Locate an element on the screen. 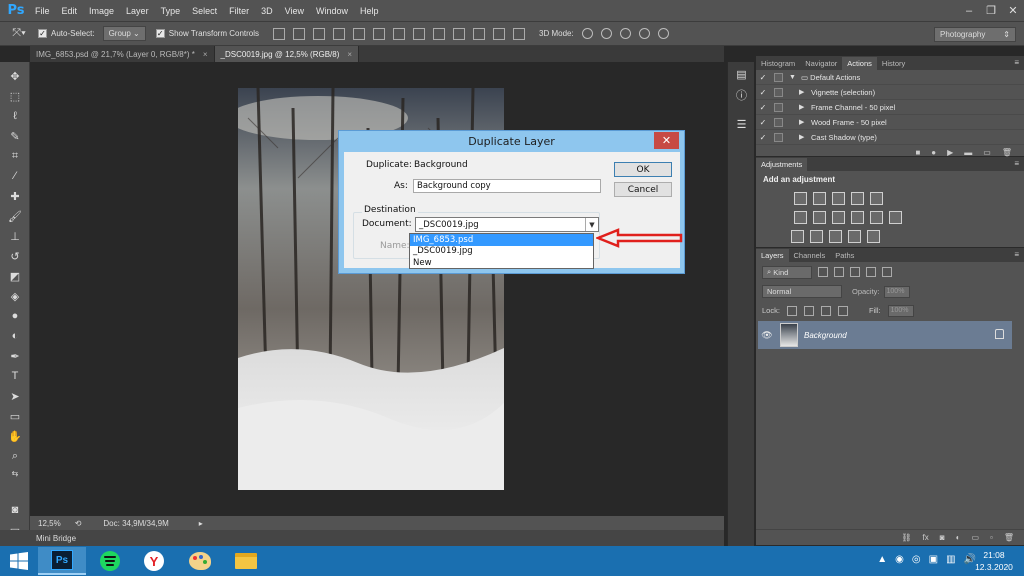 The width and height of the screenshot is (1024, 576). shape-filter-icon is located at coordinates (871, 272).